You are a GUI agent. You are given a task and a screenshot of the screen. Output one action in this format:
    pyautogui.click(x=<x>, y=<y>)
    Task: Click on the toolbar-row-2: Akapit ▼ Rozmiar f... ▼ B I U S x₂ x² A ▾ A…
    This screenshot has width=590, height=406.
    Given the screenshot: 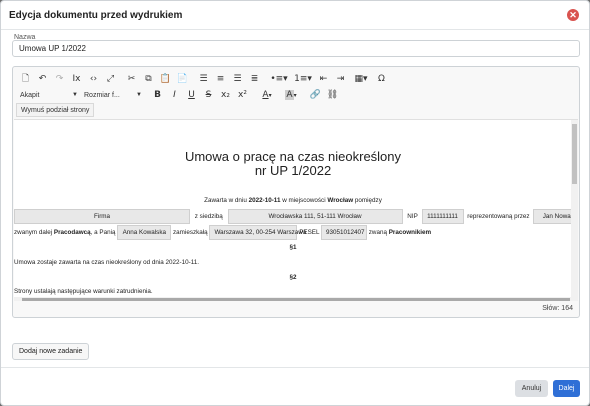 What is the action you would take?
    pyautogui.click(x=179, y=95)
    